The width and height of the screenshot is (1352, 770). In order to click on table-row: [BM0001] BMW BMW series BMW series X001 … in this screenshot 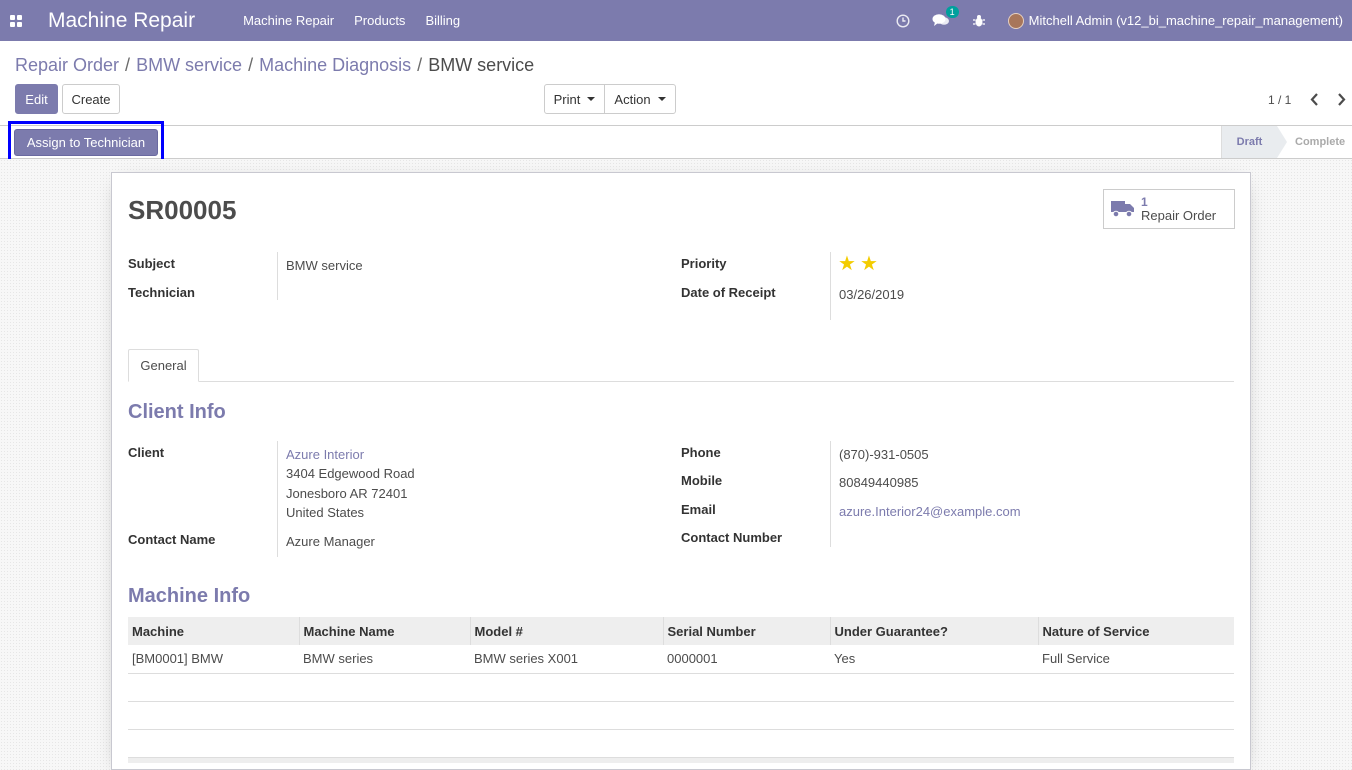, I will do `click(681, 659)`.